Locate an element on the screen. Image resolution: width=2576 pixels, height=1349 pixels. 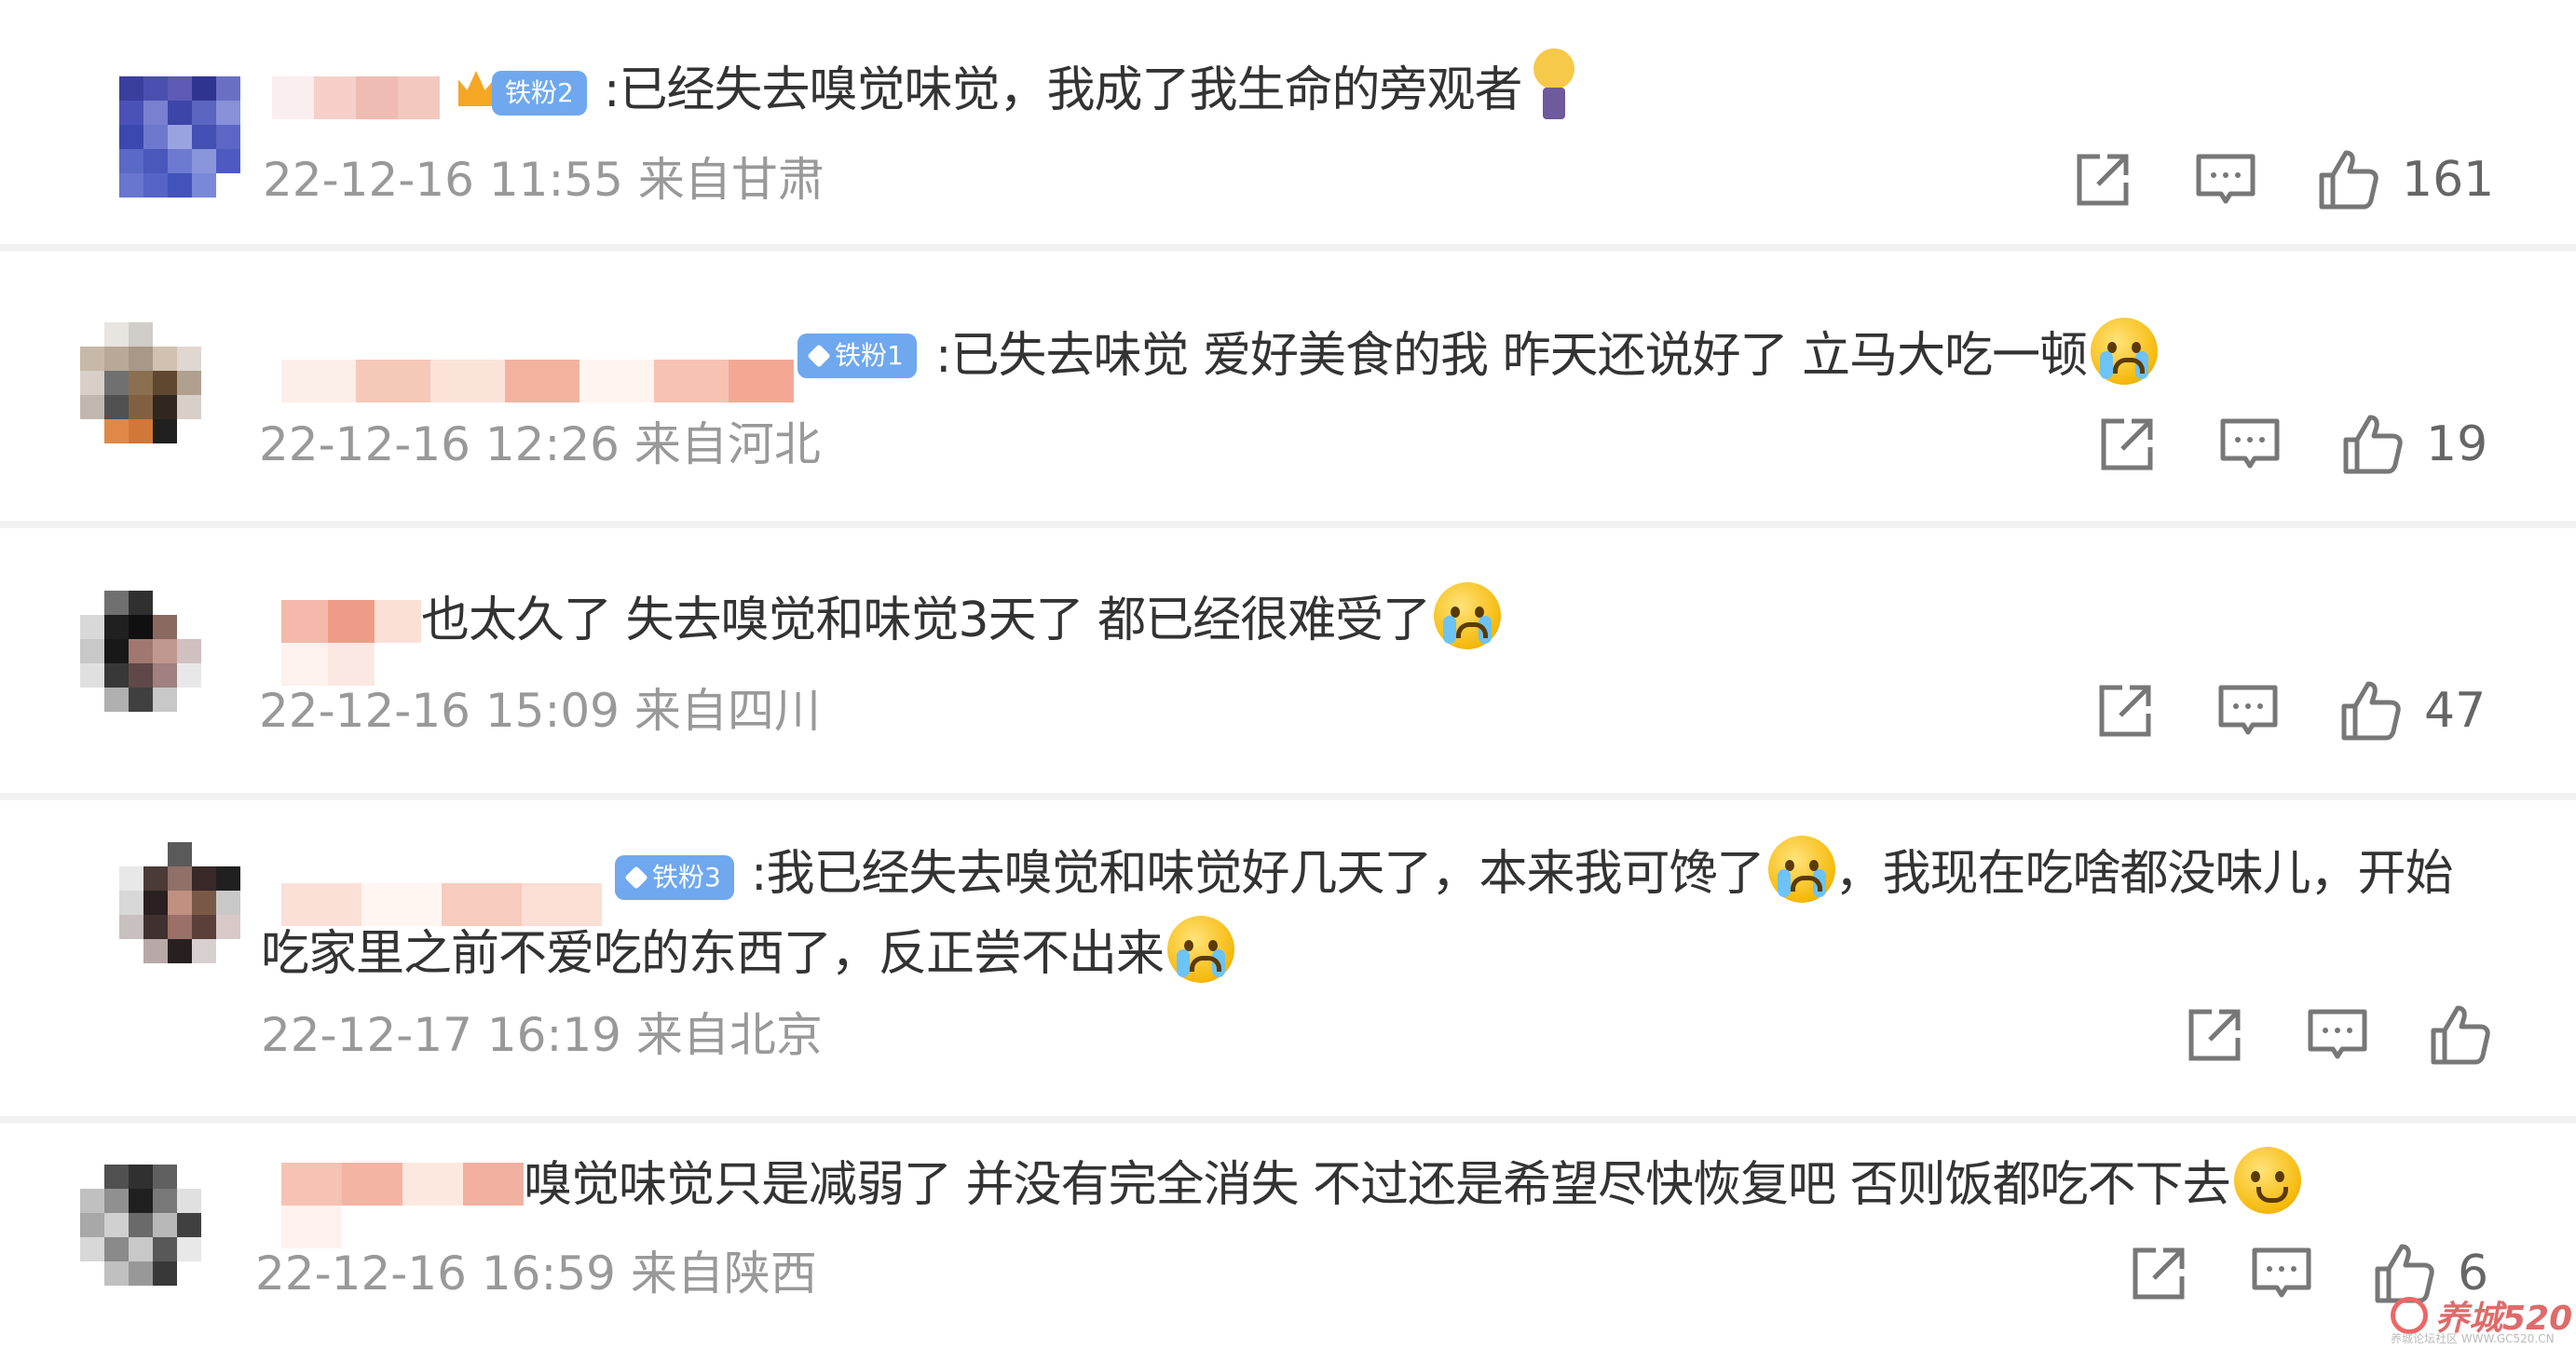
comment-text: :已经失去嗅觉味觉，我成了我生命的旁观者 is located at coordinates (1093, 89).